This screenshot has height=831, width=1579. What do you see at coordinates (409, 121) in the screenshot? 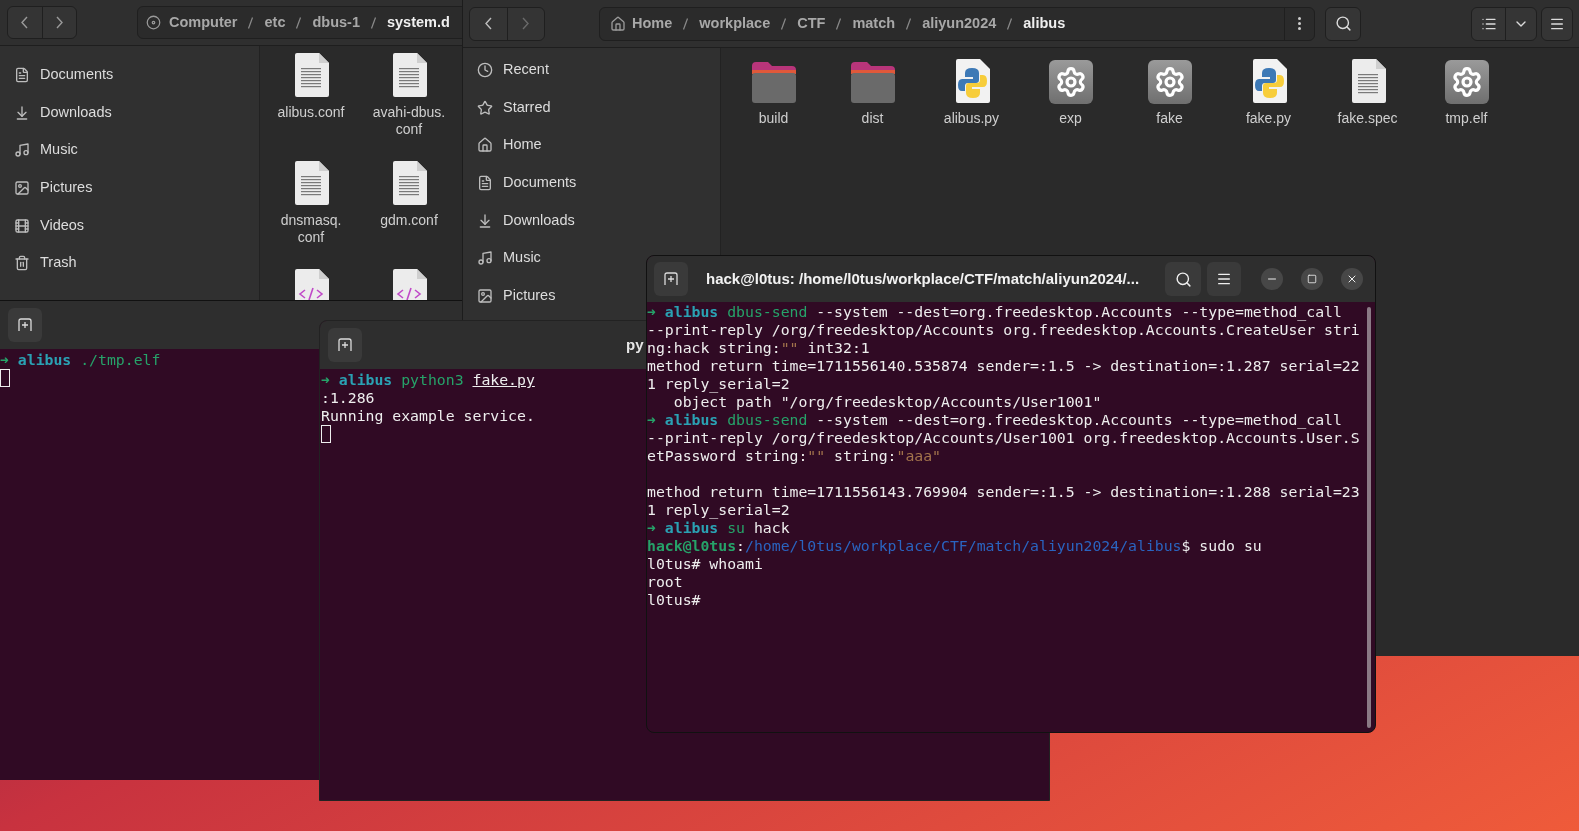
I see `file-name: avahi-dbus. conf` at bounding box center [409, 121].